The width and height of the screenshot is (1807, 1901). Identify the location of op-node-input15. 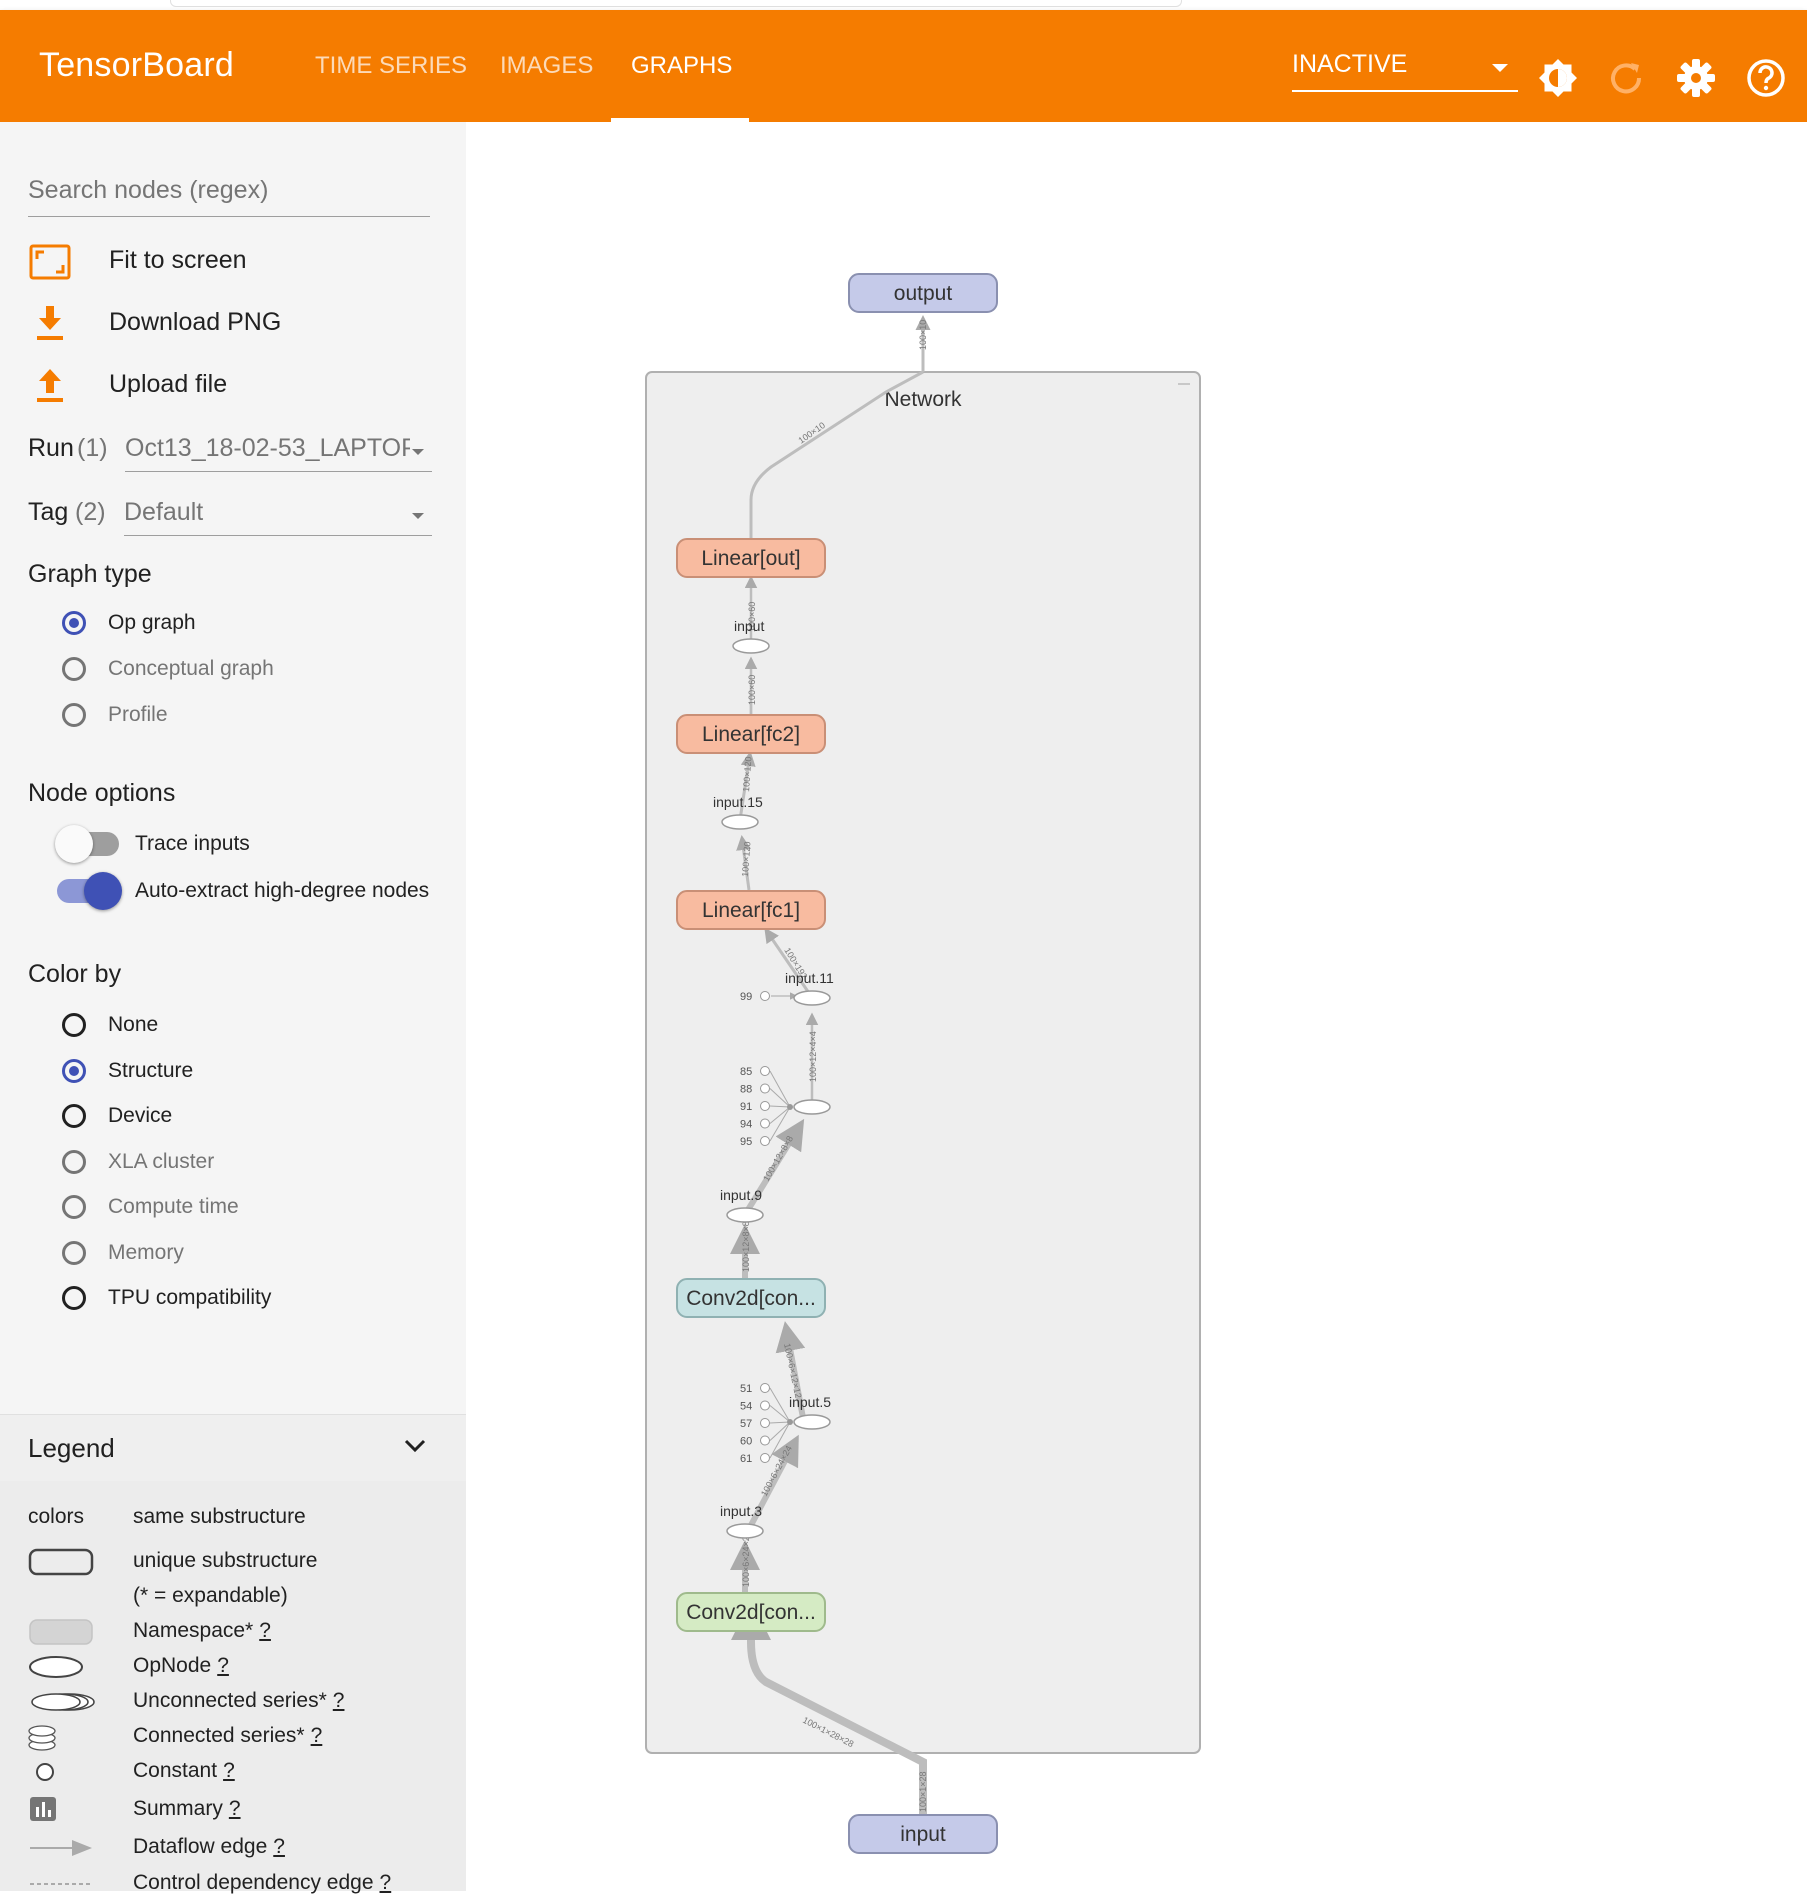
(740, 822).